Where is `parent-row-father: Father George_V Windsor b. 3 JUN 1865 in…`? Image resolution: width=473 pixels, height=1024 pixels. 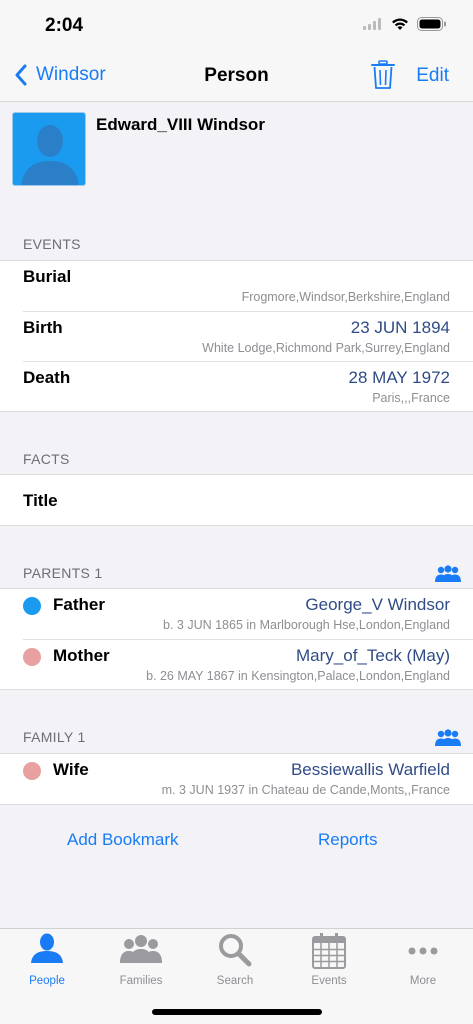 parent-row-father: Father George_V Windsor b. 3 JUN 1865 in… is located at coordinates (236, 614).